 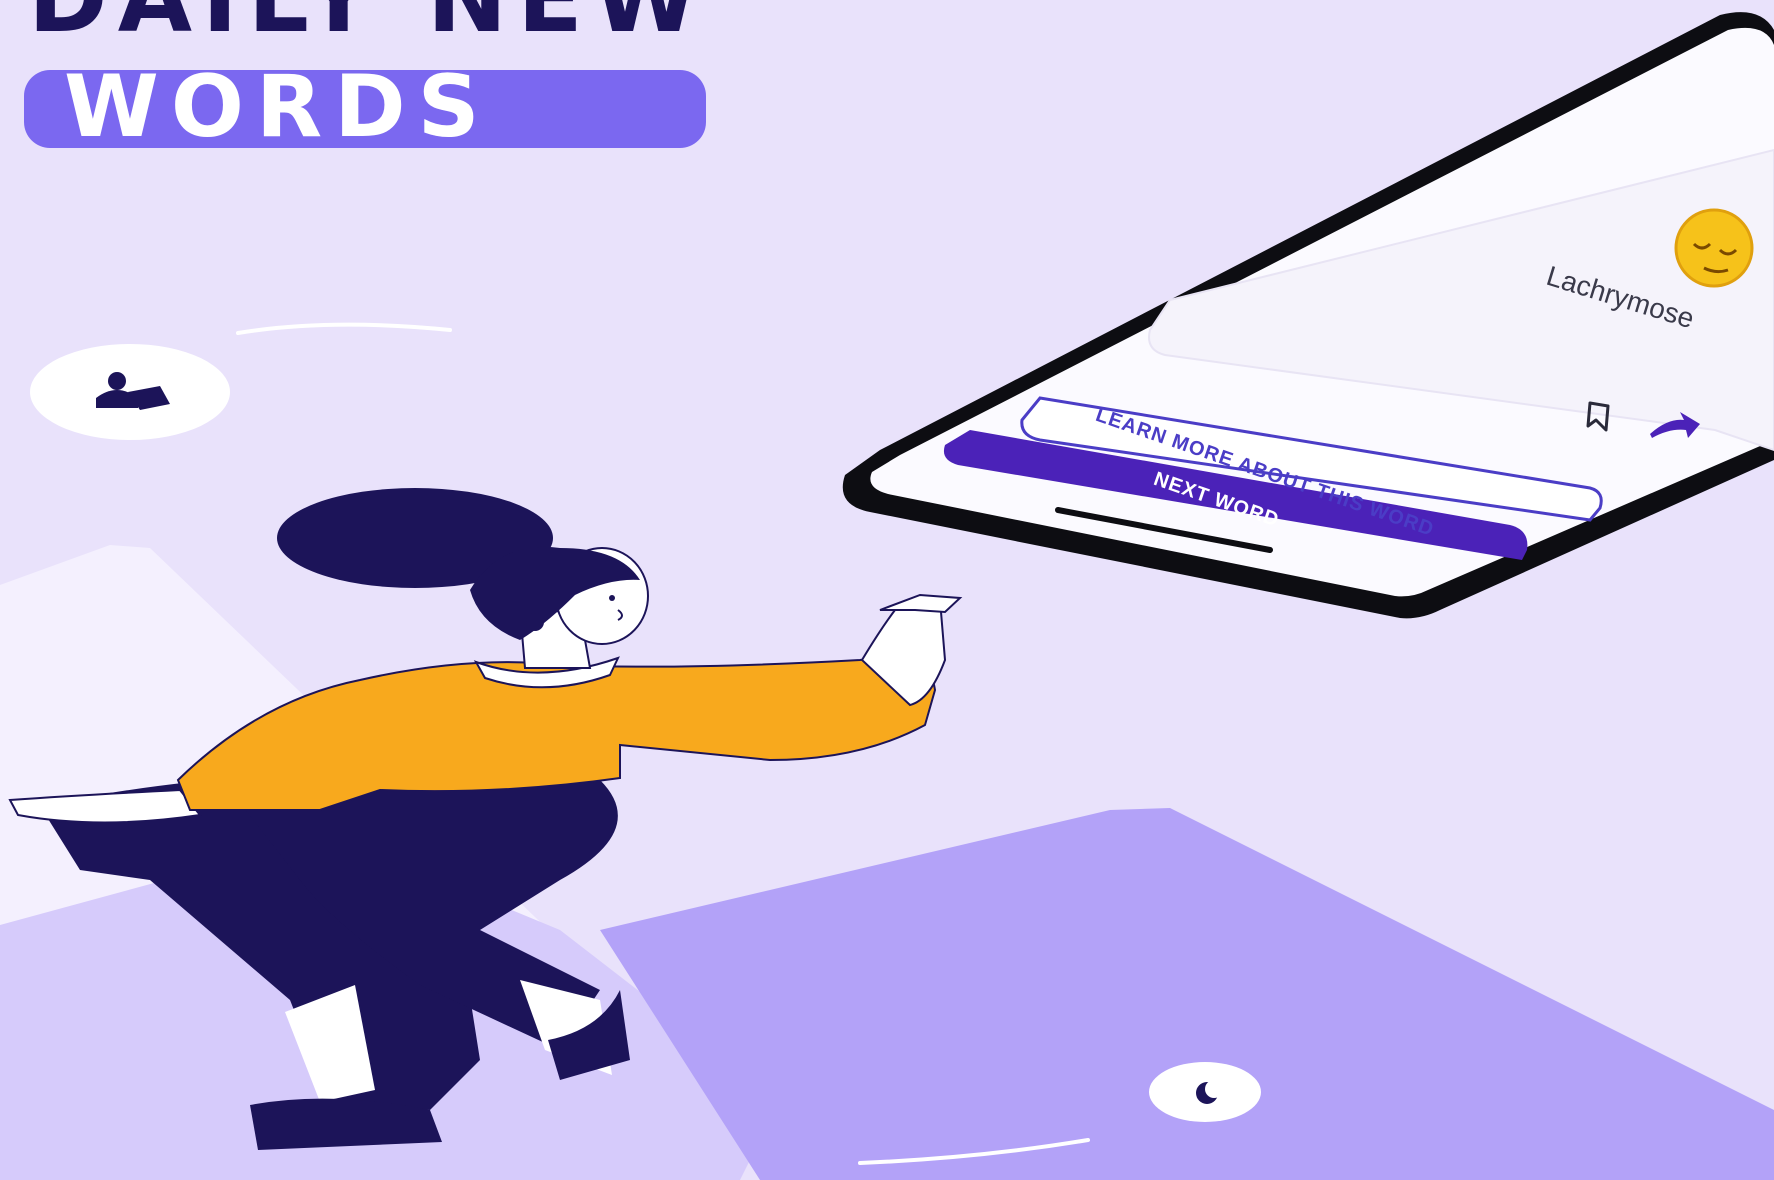 I want to click on decor-line-upper, so click(x=344, y=328).